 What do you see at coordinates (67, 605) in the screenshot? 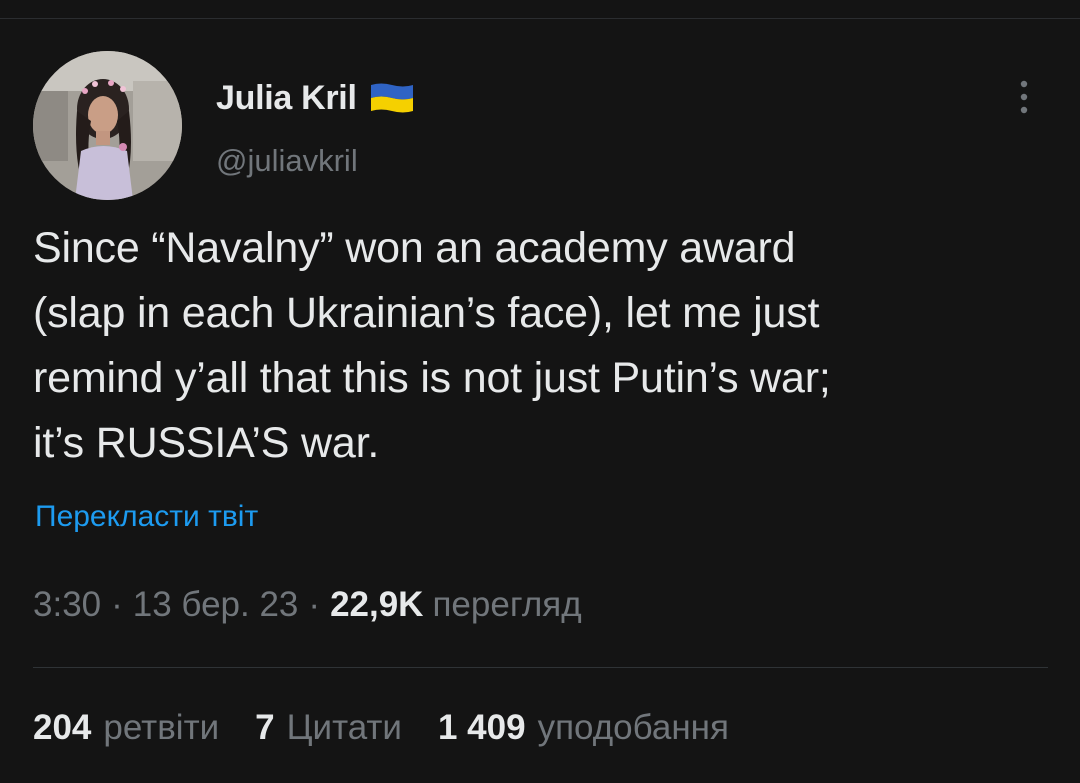
I see `tweet-time: 3:30` at bounding box center [67, 605].